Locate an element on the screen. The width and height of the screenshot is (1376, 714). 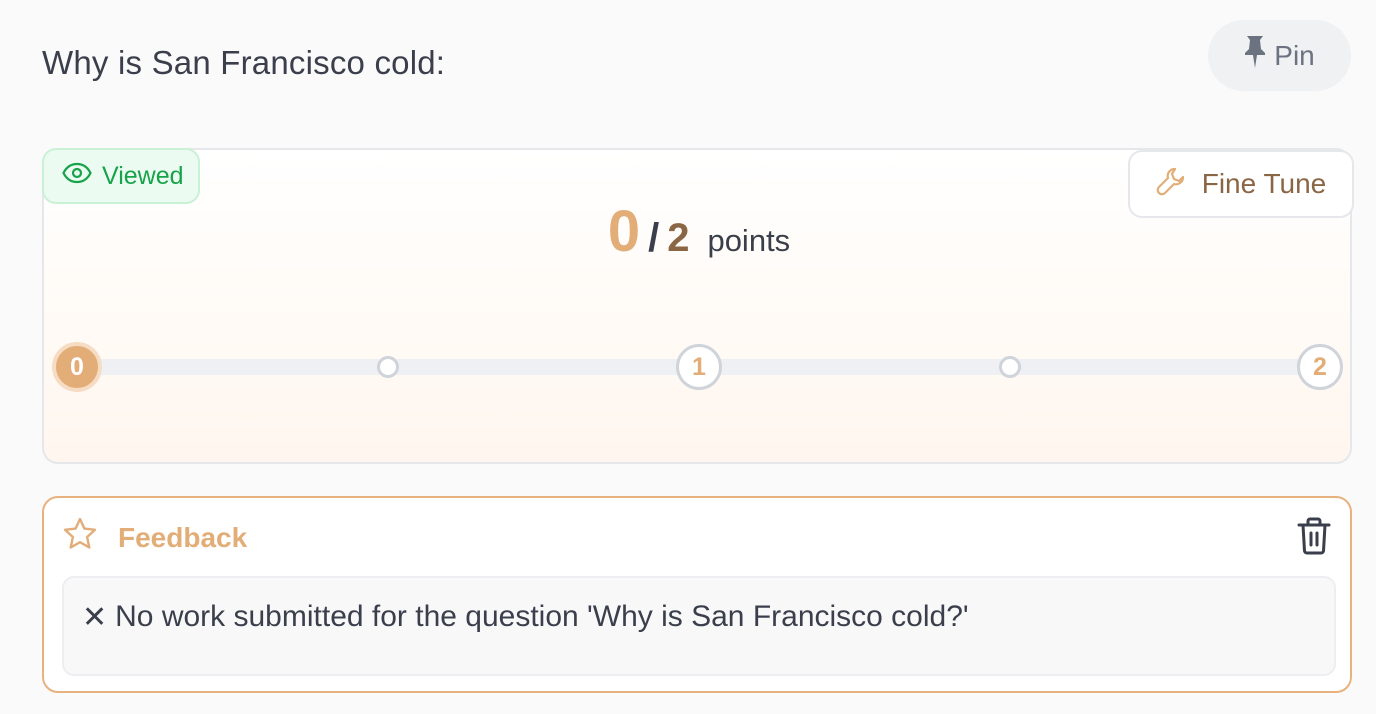
pin-button: Pin is located at coordinates (1279, 55).